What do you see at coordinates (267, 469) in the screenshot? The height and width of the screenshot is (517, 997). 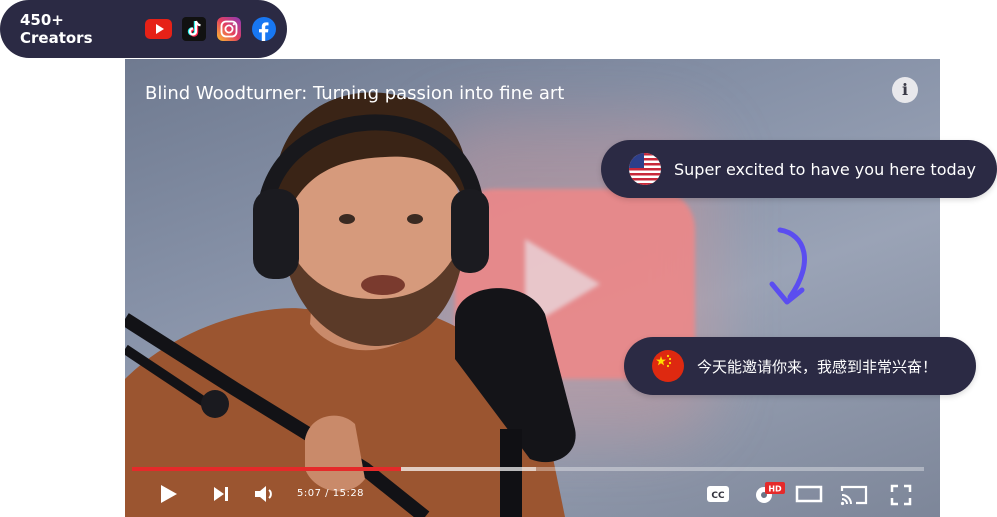 I see `progress-played` at bounding box center [267, 469].